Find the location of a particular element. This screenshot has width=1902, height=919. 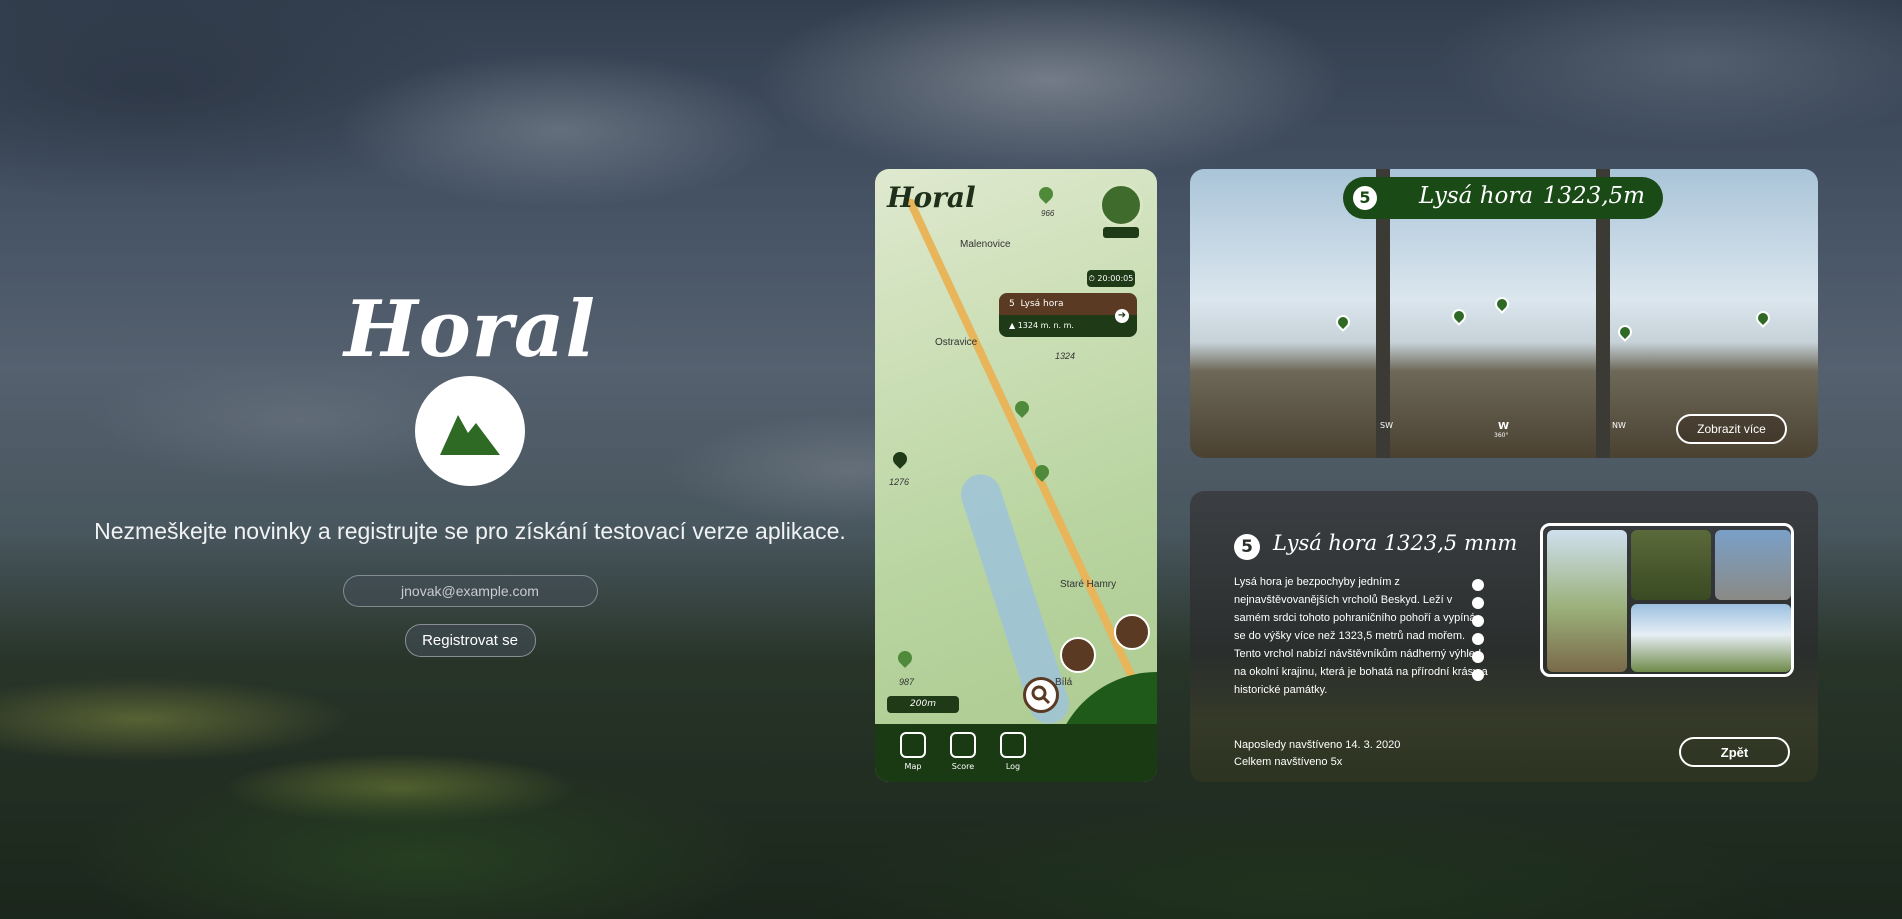

mountain-icon is located at coordinates (470, 435).